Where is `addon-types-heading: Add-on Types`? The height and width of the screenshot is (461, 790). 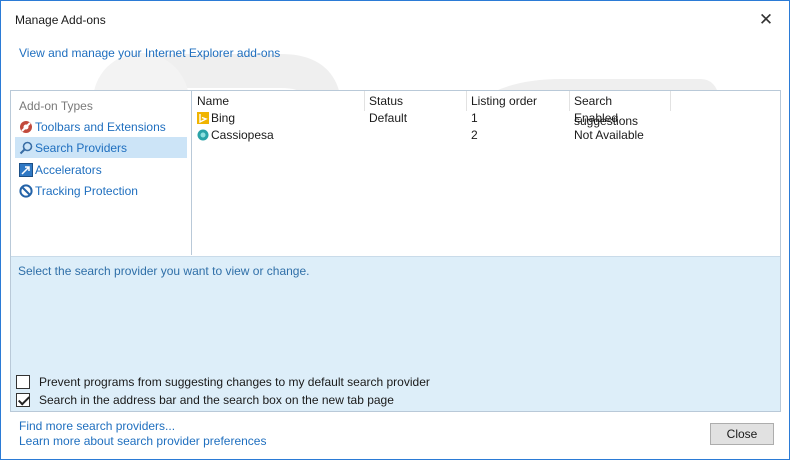
addon-types-heading: Add-on Types is located at coordinates (56, 106).